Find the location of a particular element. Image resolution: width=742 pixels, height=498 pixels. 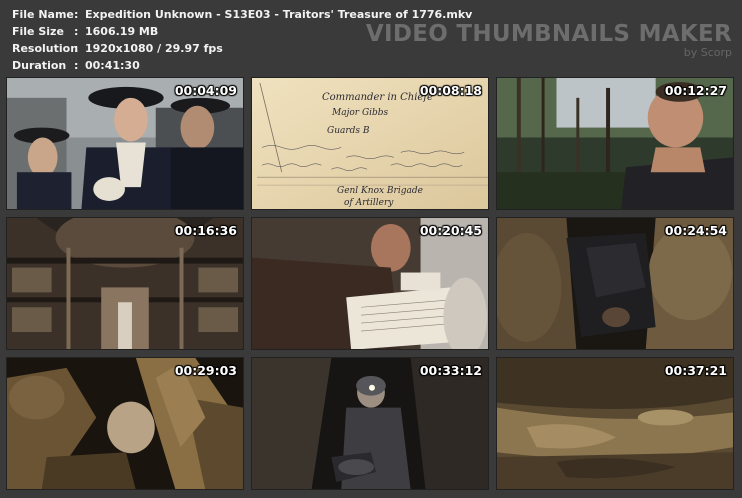

timestamp: 00:12:27 is located at coordinates (695, 90).